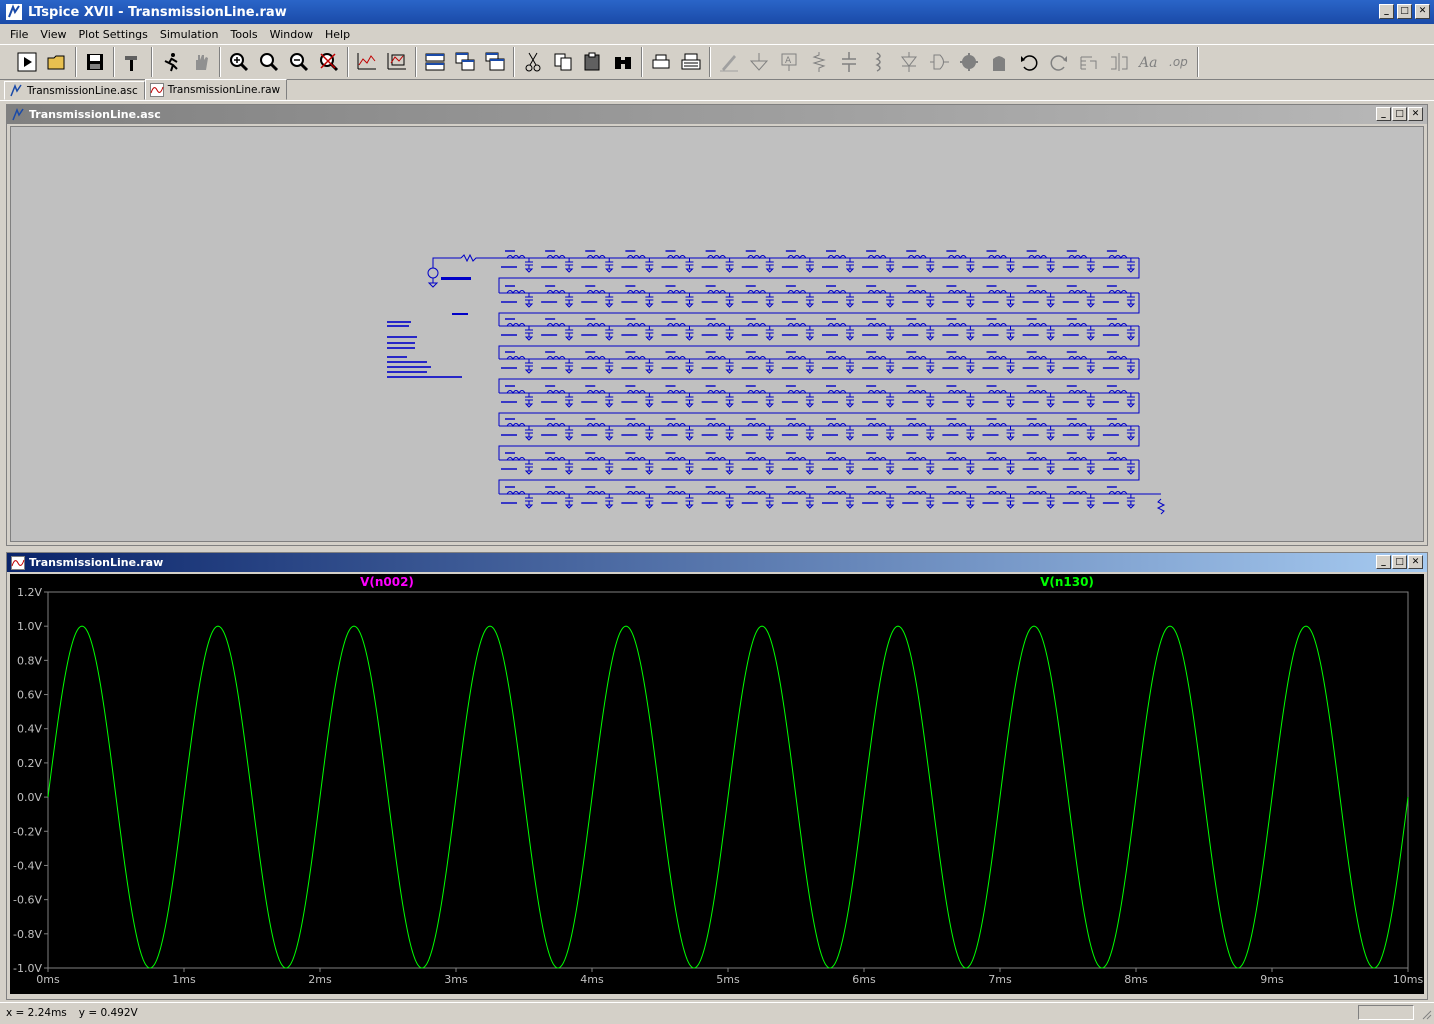  I want to click on toolbar: A Aa .op, so click(717, 62).